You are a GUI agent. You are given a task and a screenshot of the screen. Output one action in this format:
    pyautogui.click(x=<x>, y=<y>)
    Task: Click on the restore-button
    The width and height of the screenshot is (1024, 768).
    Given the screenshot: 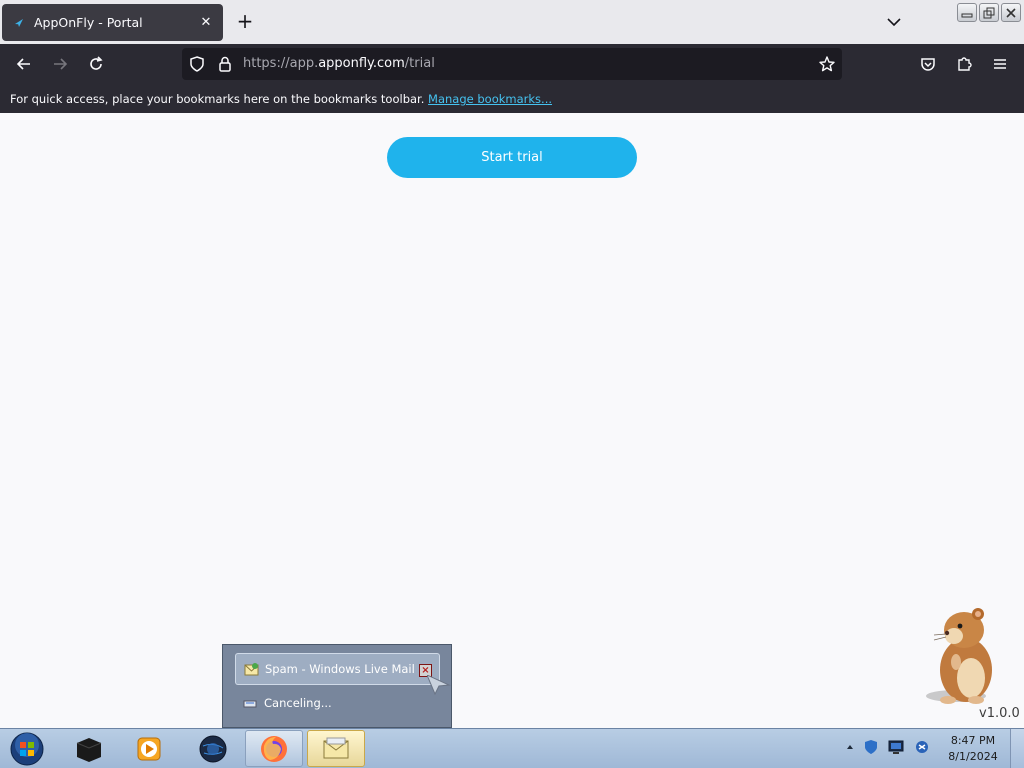 What is the action you would take?
    pyautogui.click(x=989, y=12)
    